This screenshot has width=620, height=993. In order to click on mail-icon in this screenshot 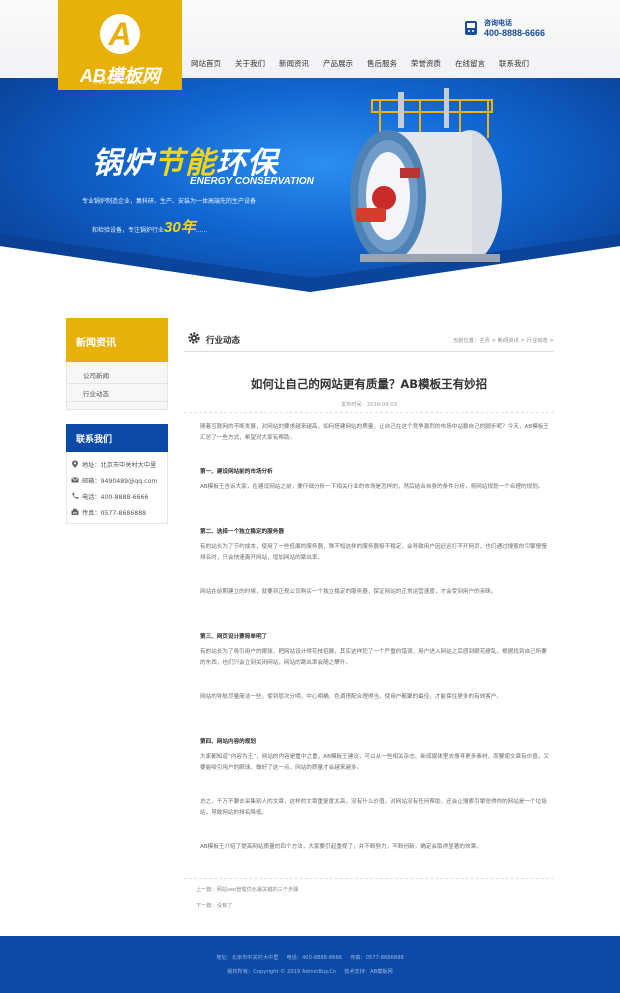, I will do `click(75, 480)`.